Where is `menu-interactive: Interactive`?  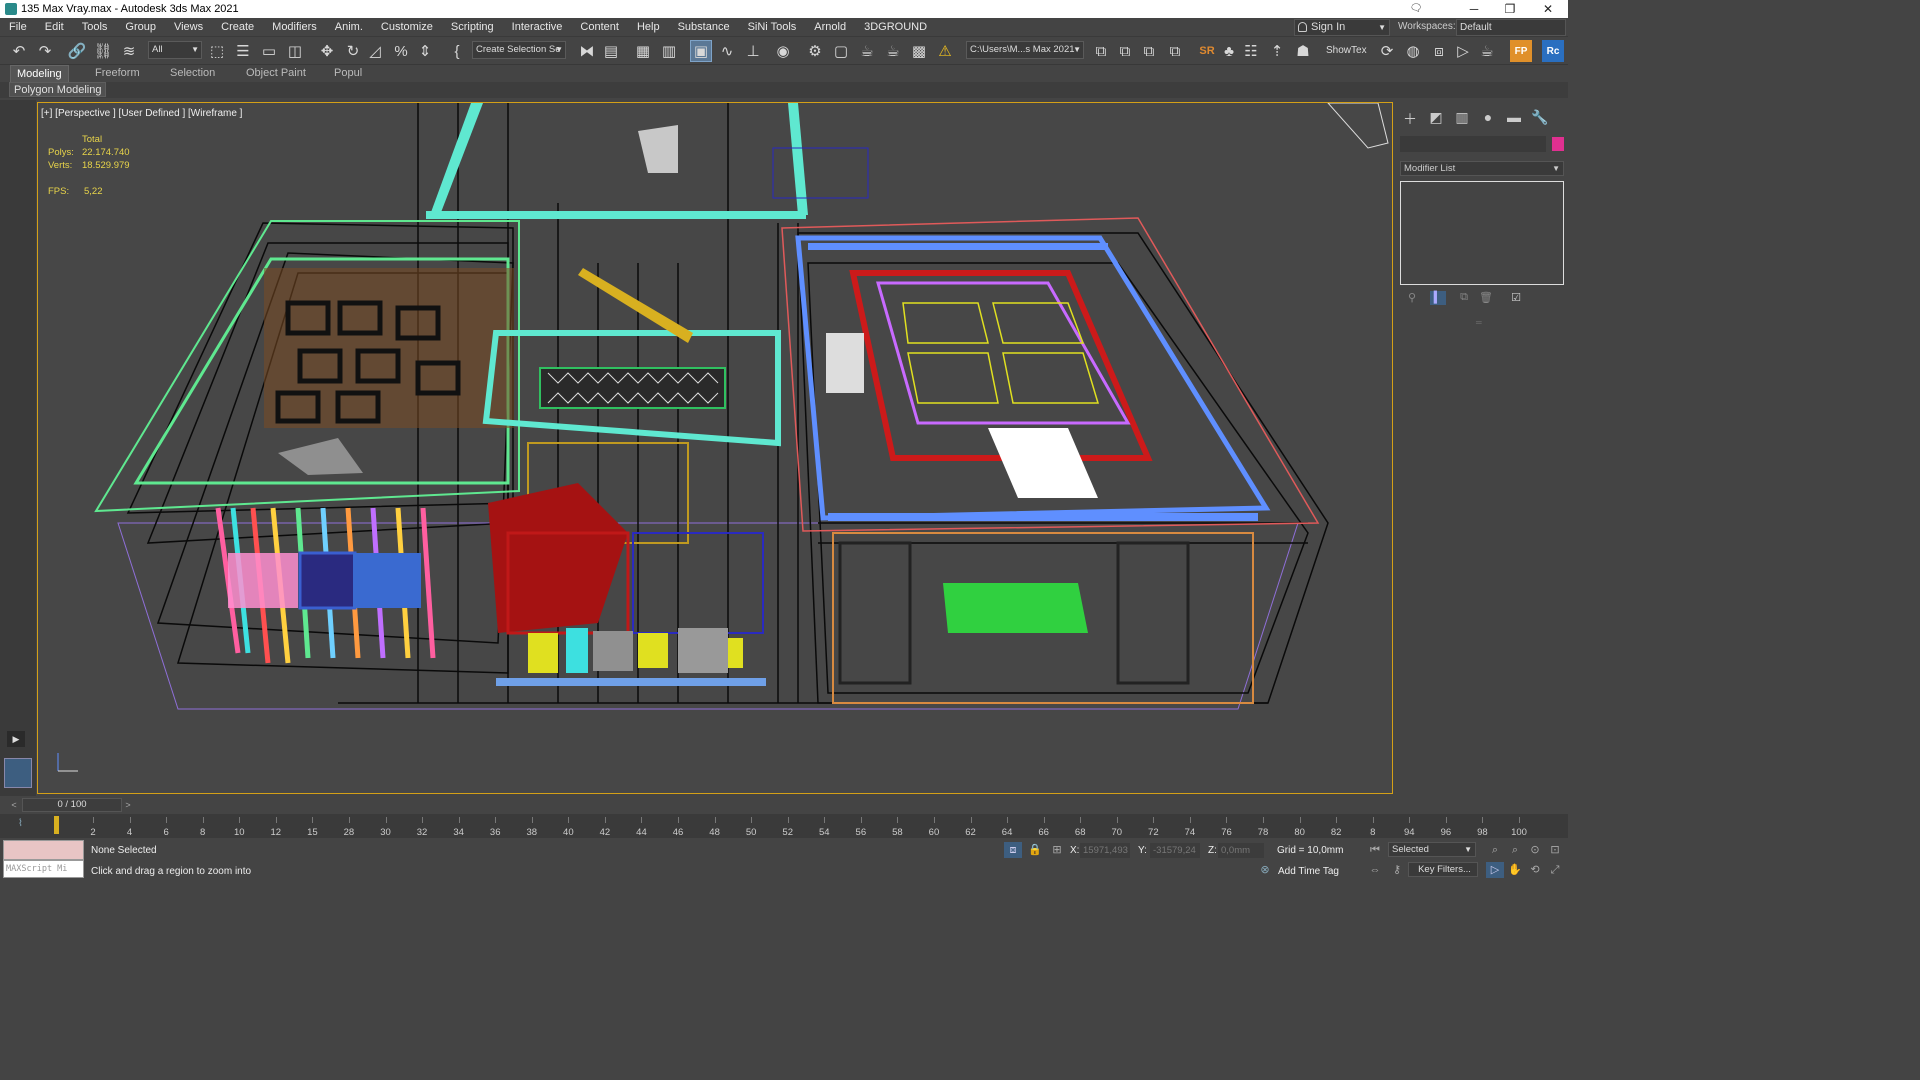
menu-interactive: Interactive is located at coordinates (537, 27).